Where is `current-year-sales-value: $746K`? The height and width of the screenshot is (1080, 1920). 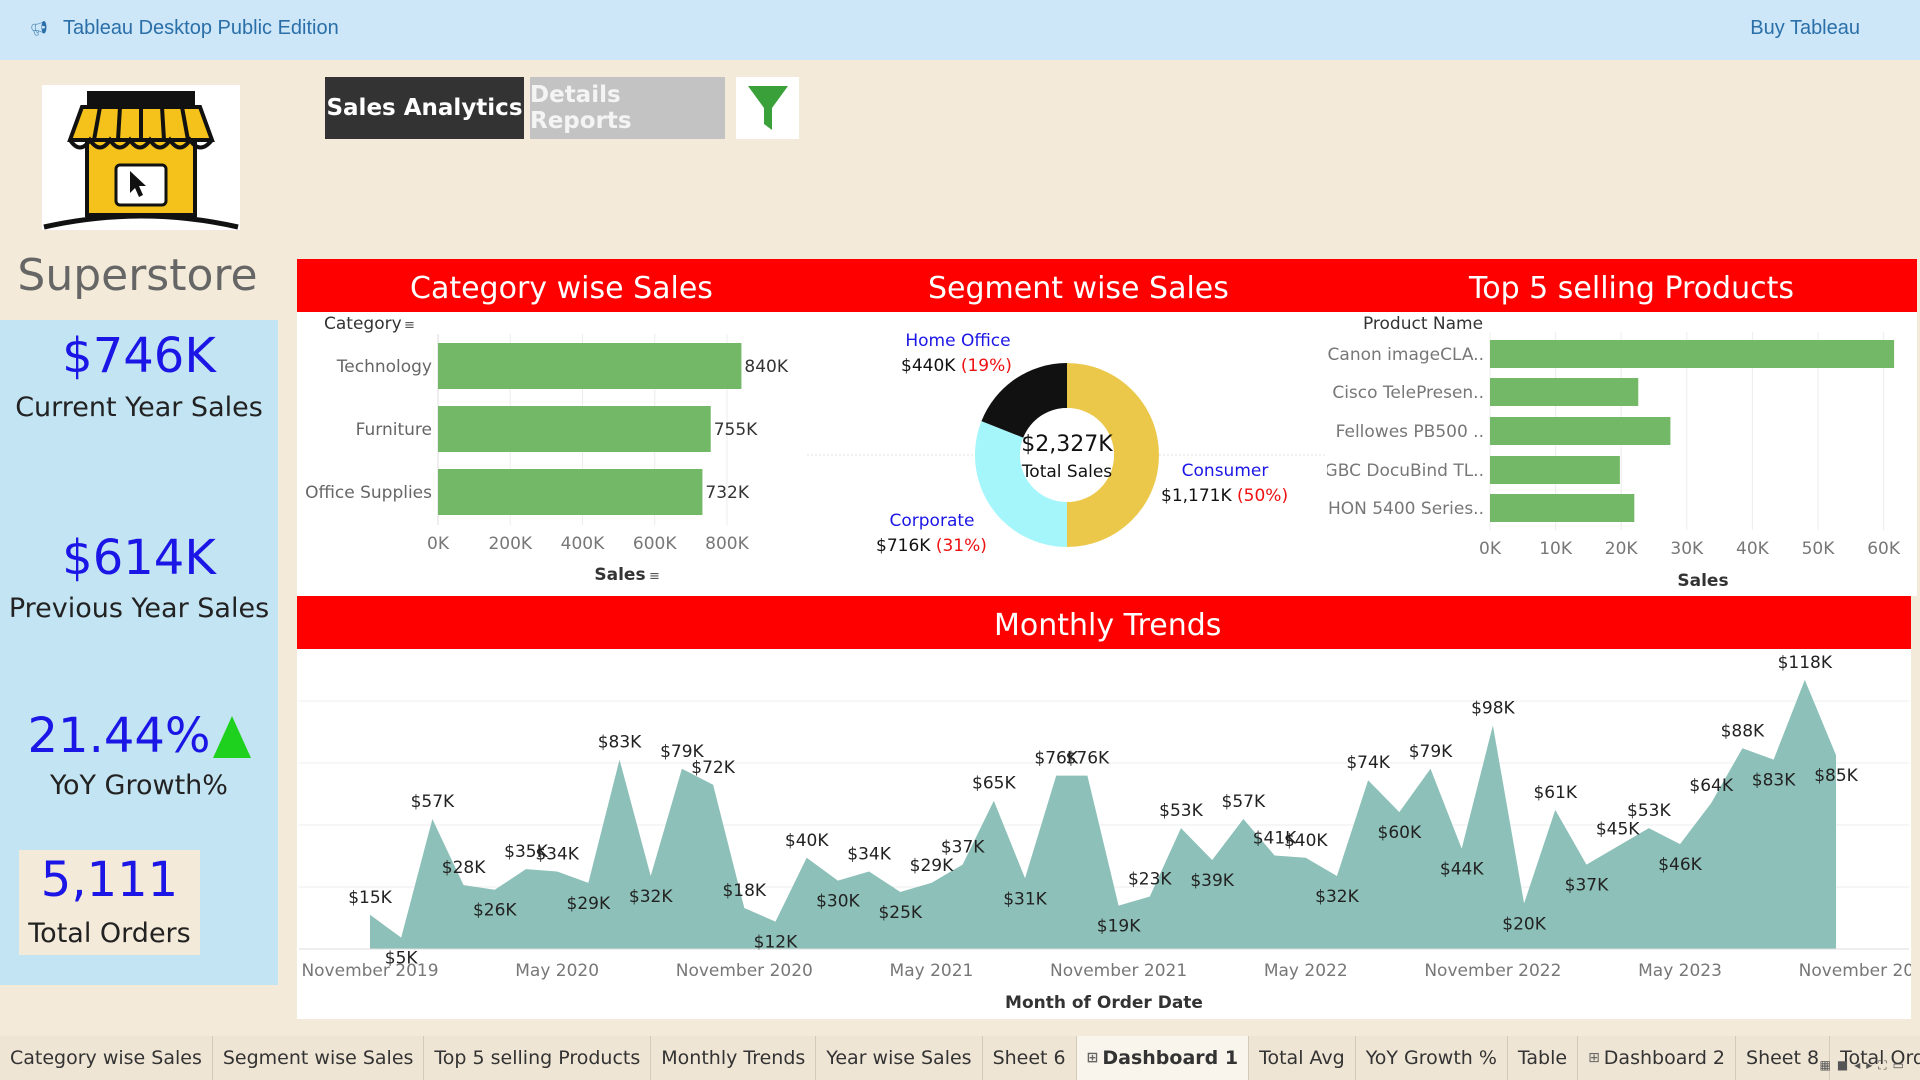
current-year-sales-value: $746K is located at coordinates (139, 356).